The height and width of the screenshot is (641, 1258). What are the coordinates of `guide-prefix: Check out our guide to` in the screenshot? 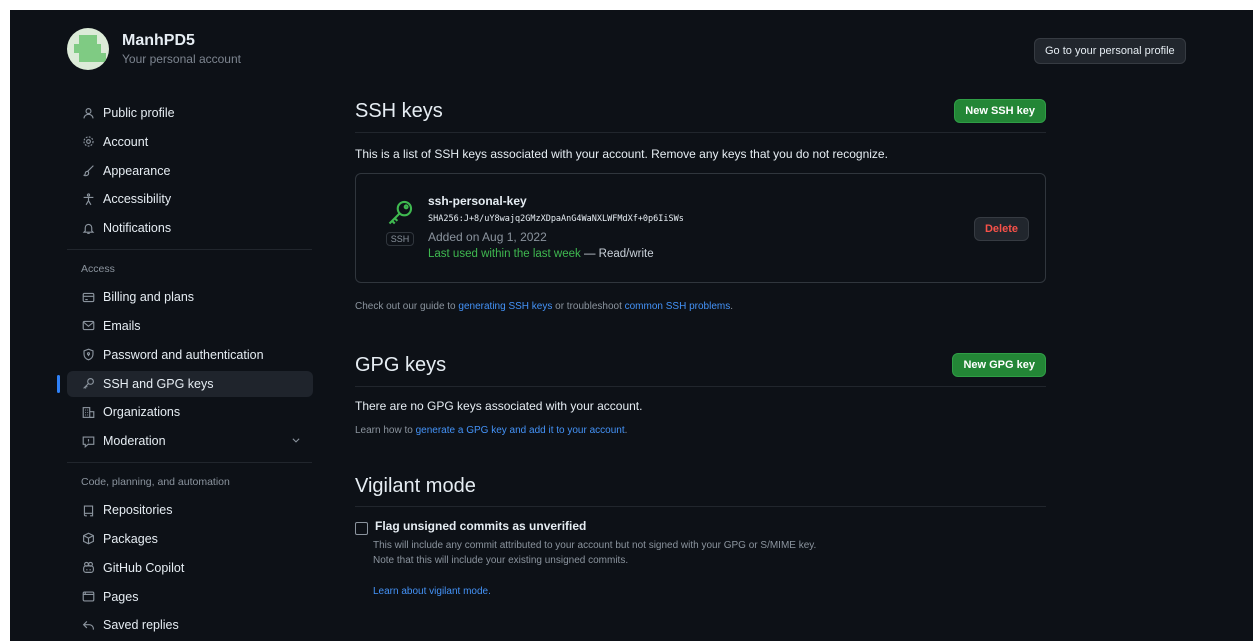 It's located at (407, 306).